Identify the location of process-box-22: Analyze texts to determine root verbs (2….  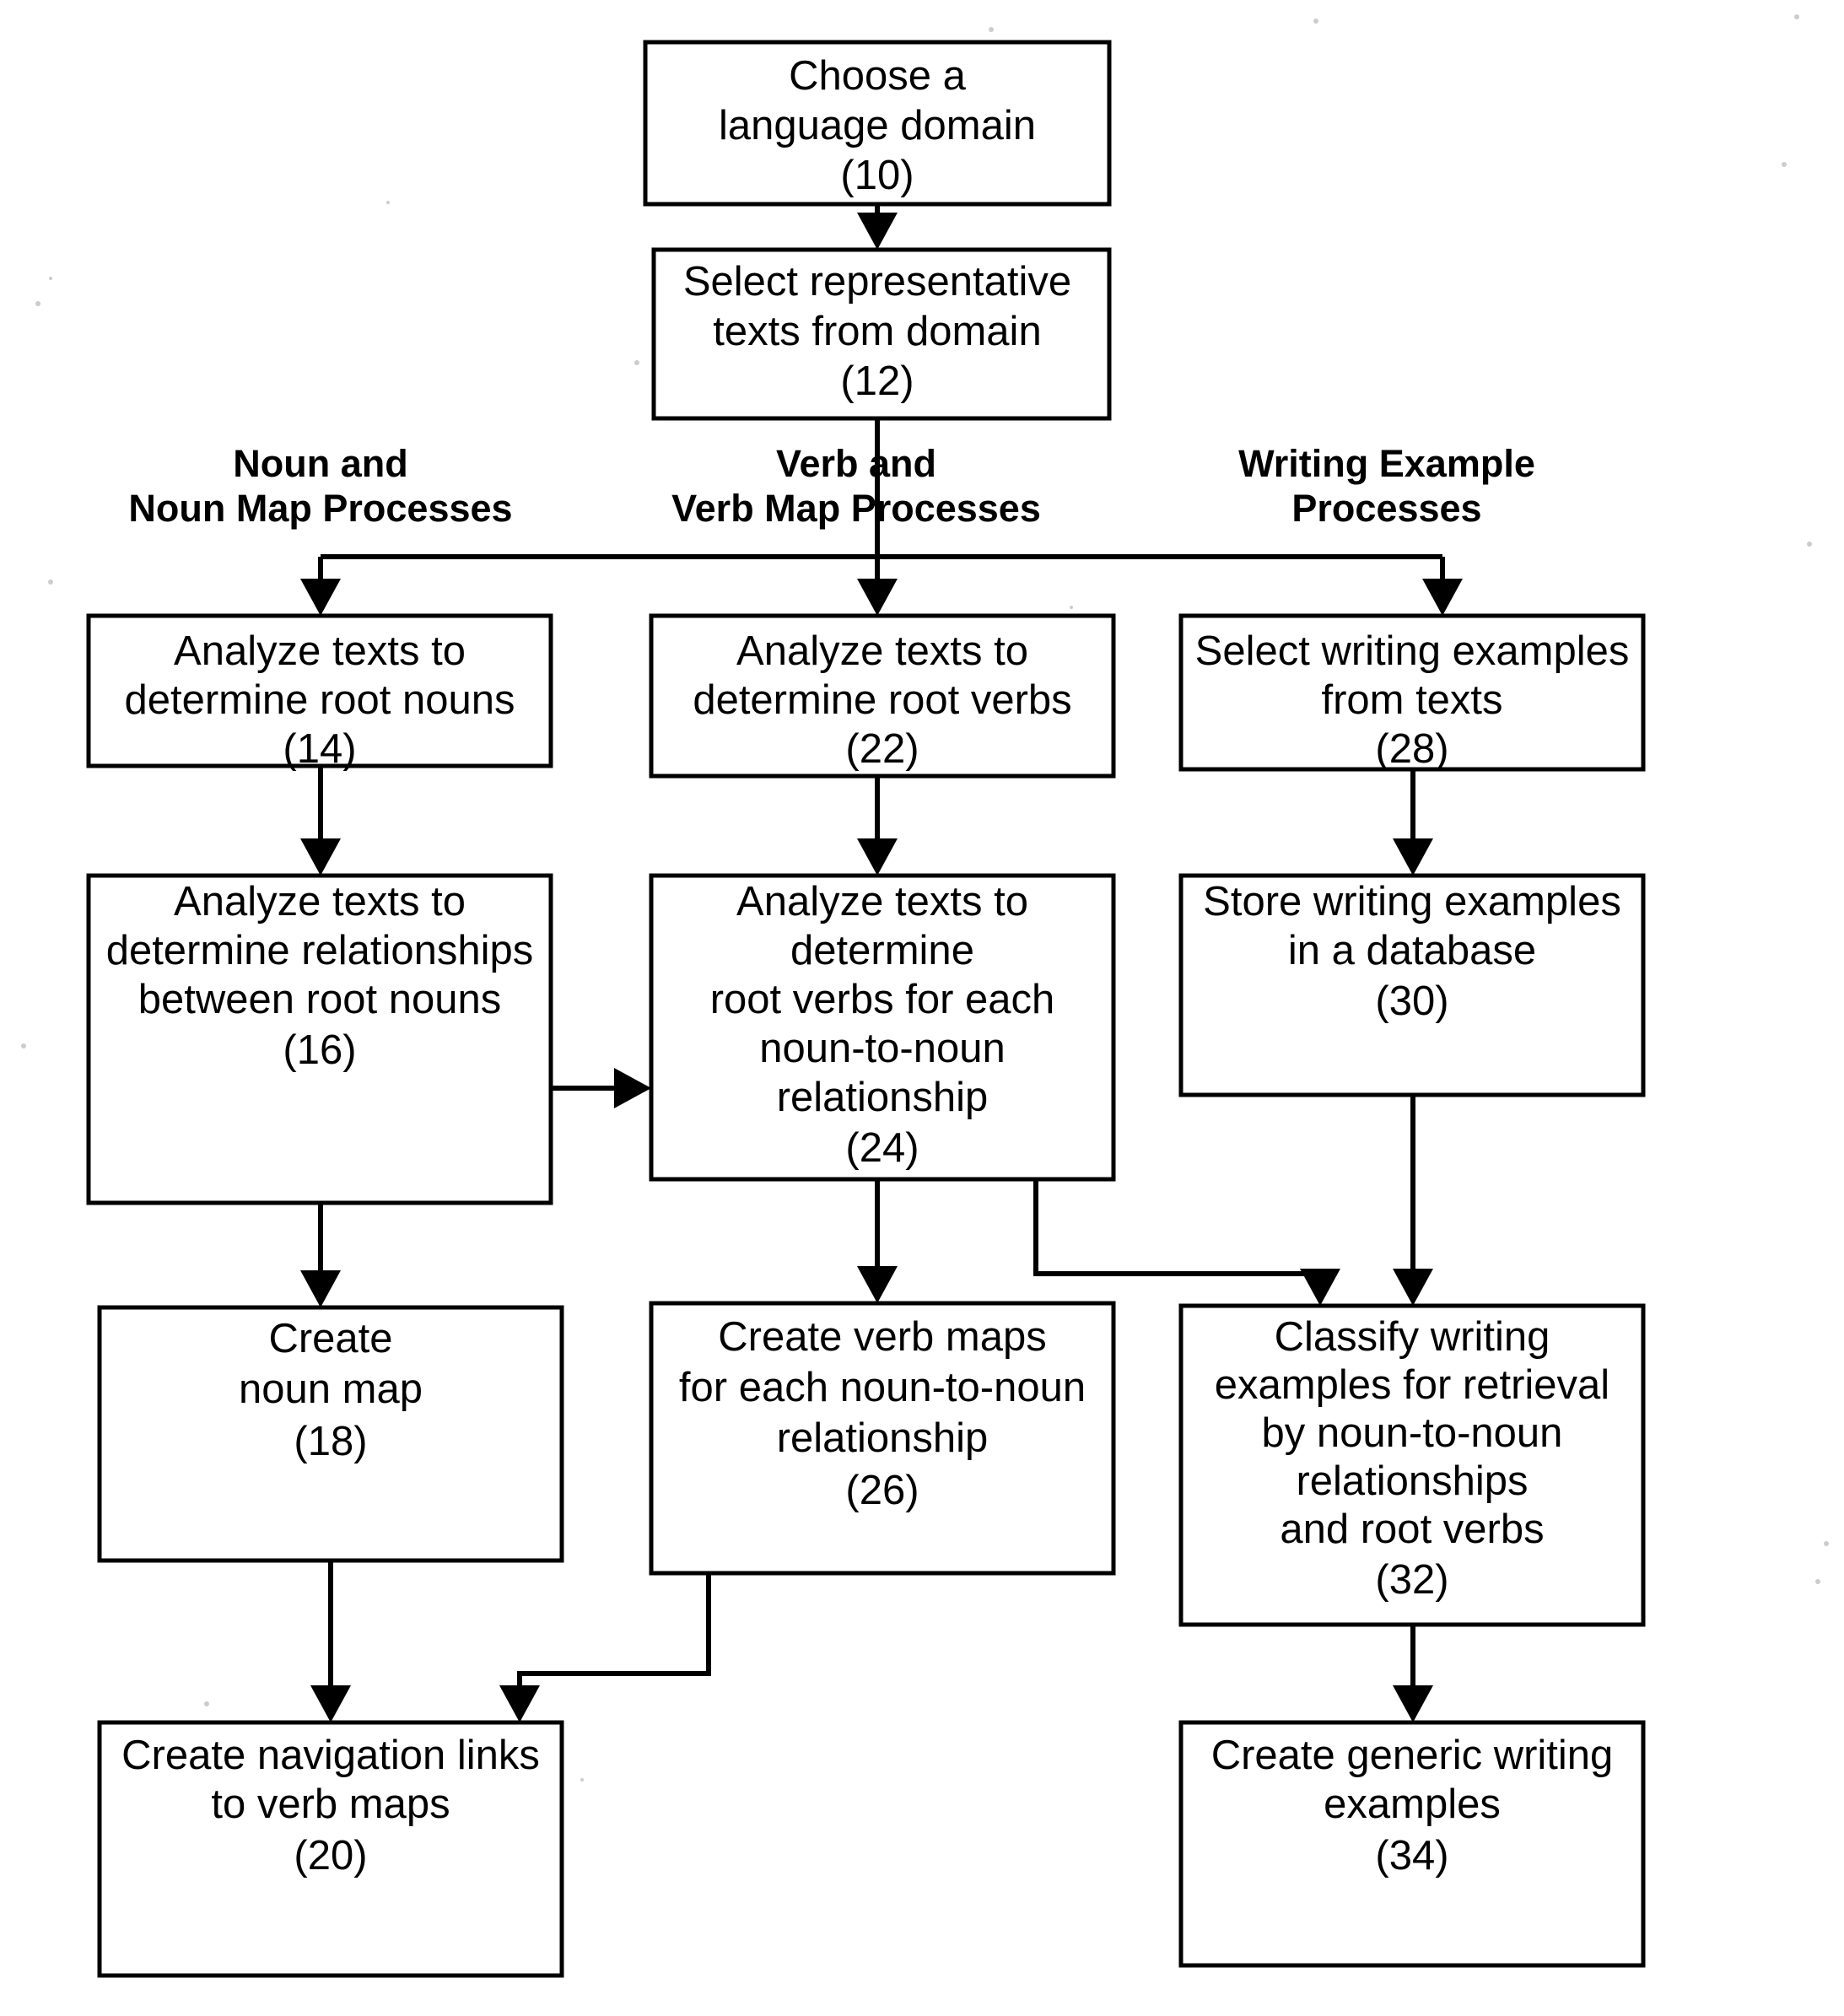
(883, 696).